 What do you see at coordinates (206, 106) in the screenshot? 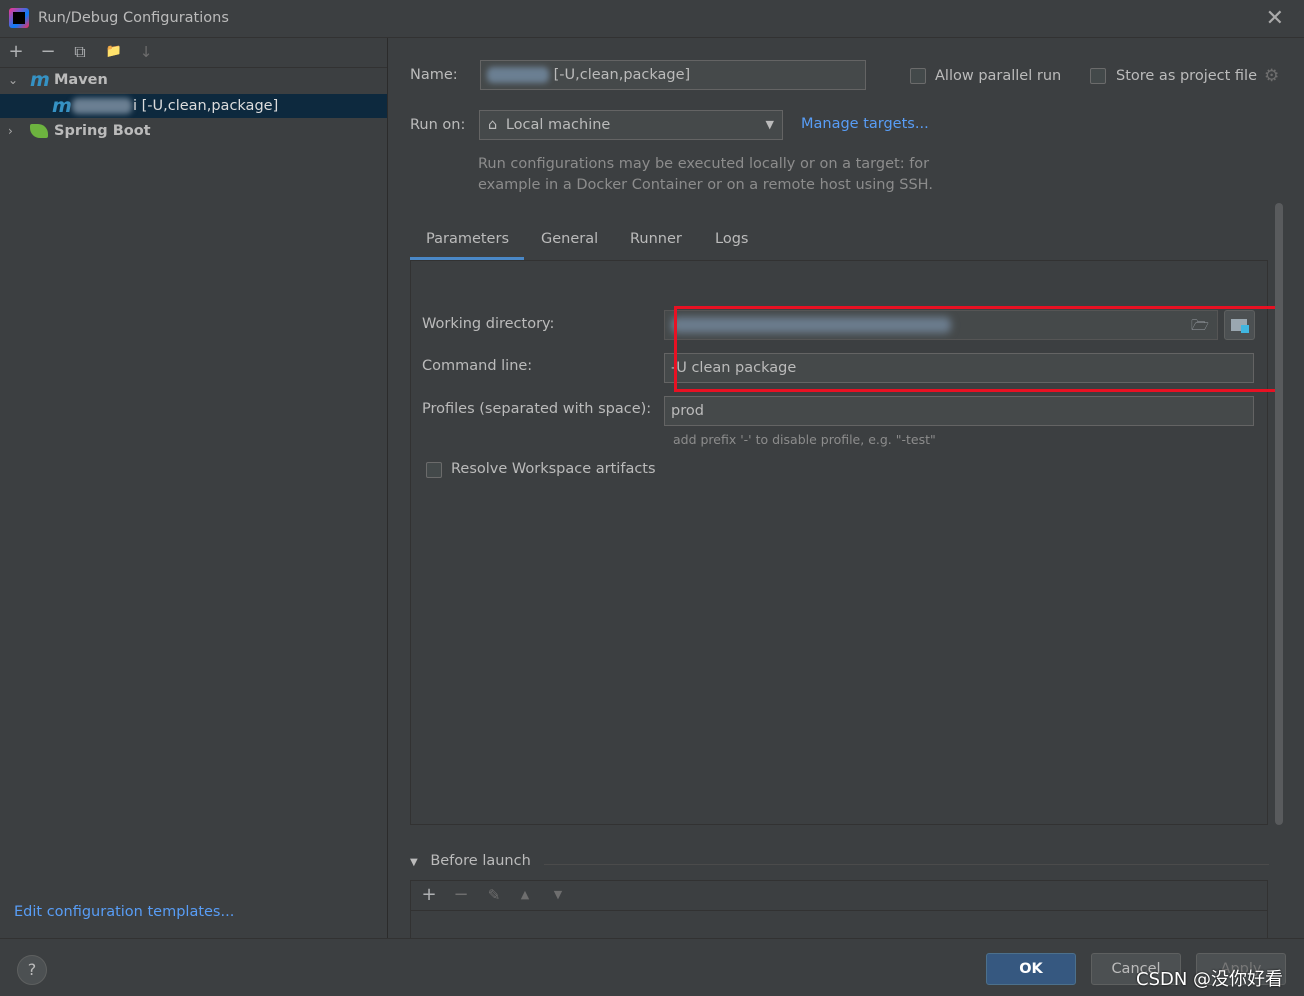
I see `tree-label-maven-config: i [-U,clean,package]` at bounding box center [206, 106].